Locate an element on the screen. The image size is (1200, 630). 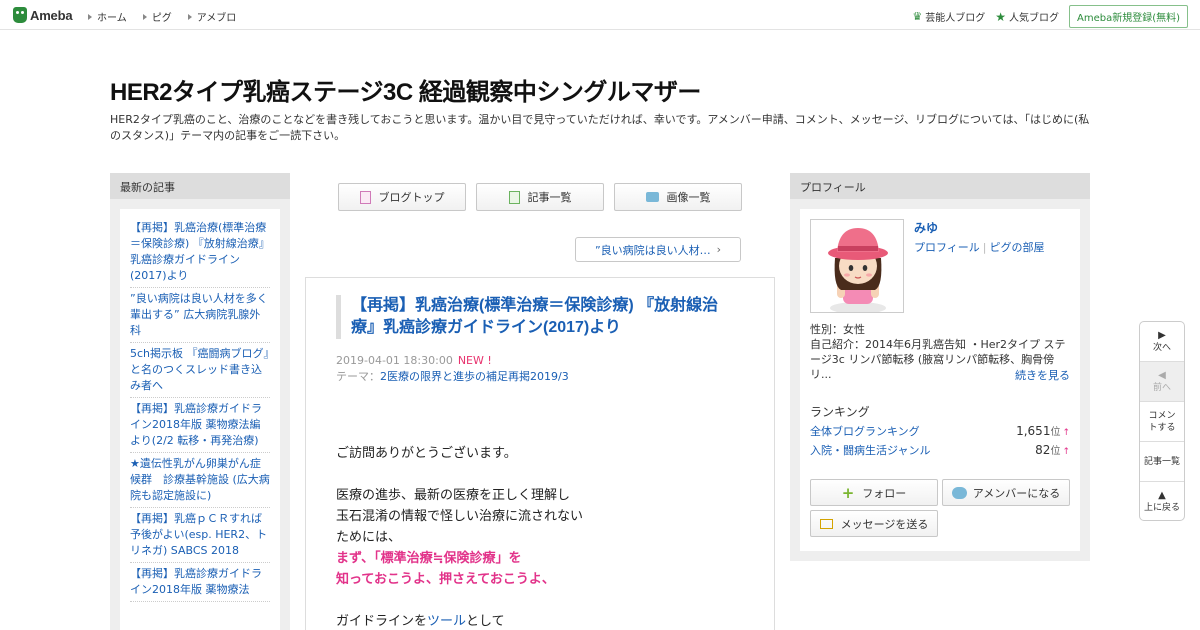
comment-button: コメントする is located at coordinates (1162, 422).